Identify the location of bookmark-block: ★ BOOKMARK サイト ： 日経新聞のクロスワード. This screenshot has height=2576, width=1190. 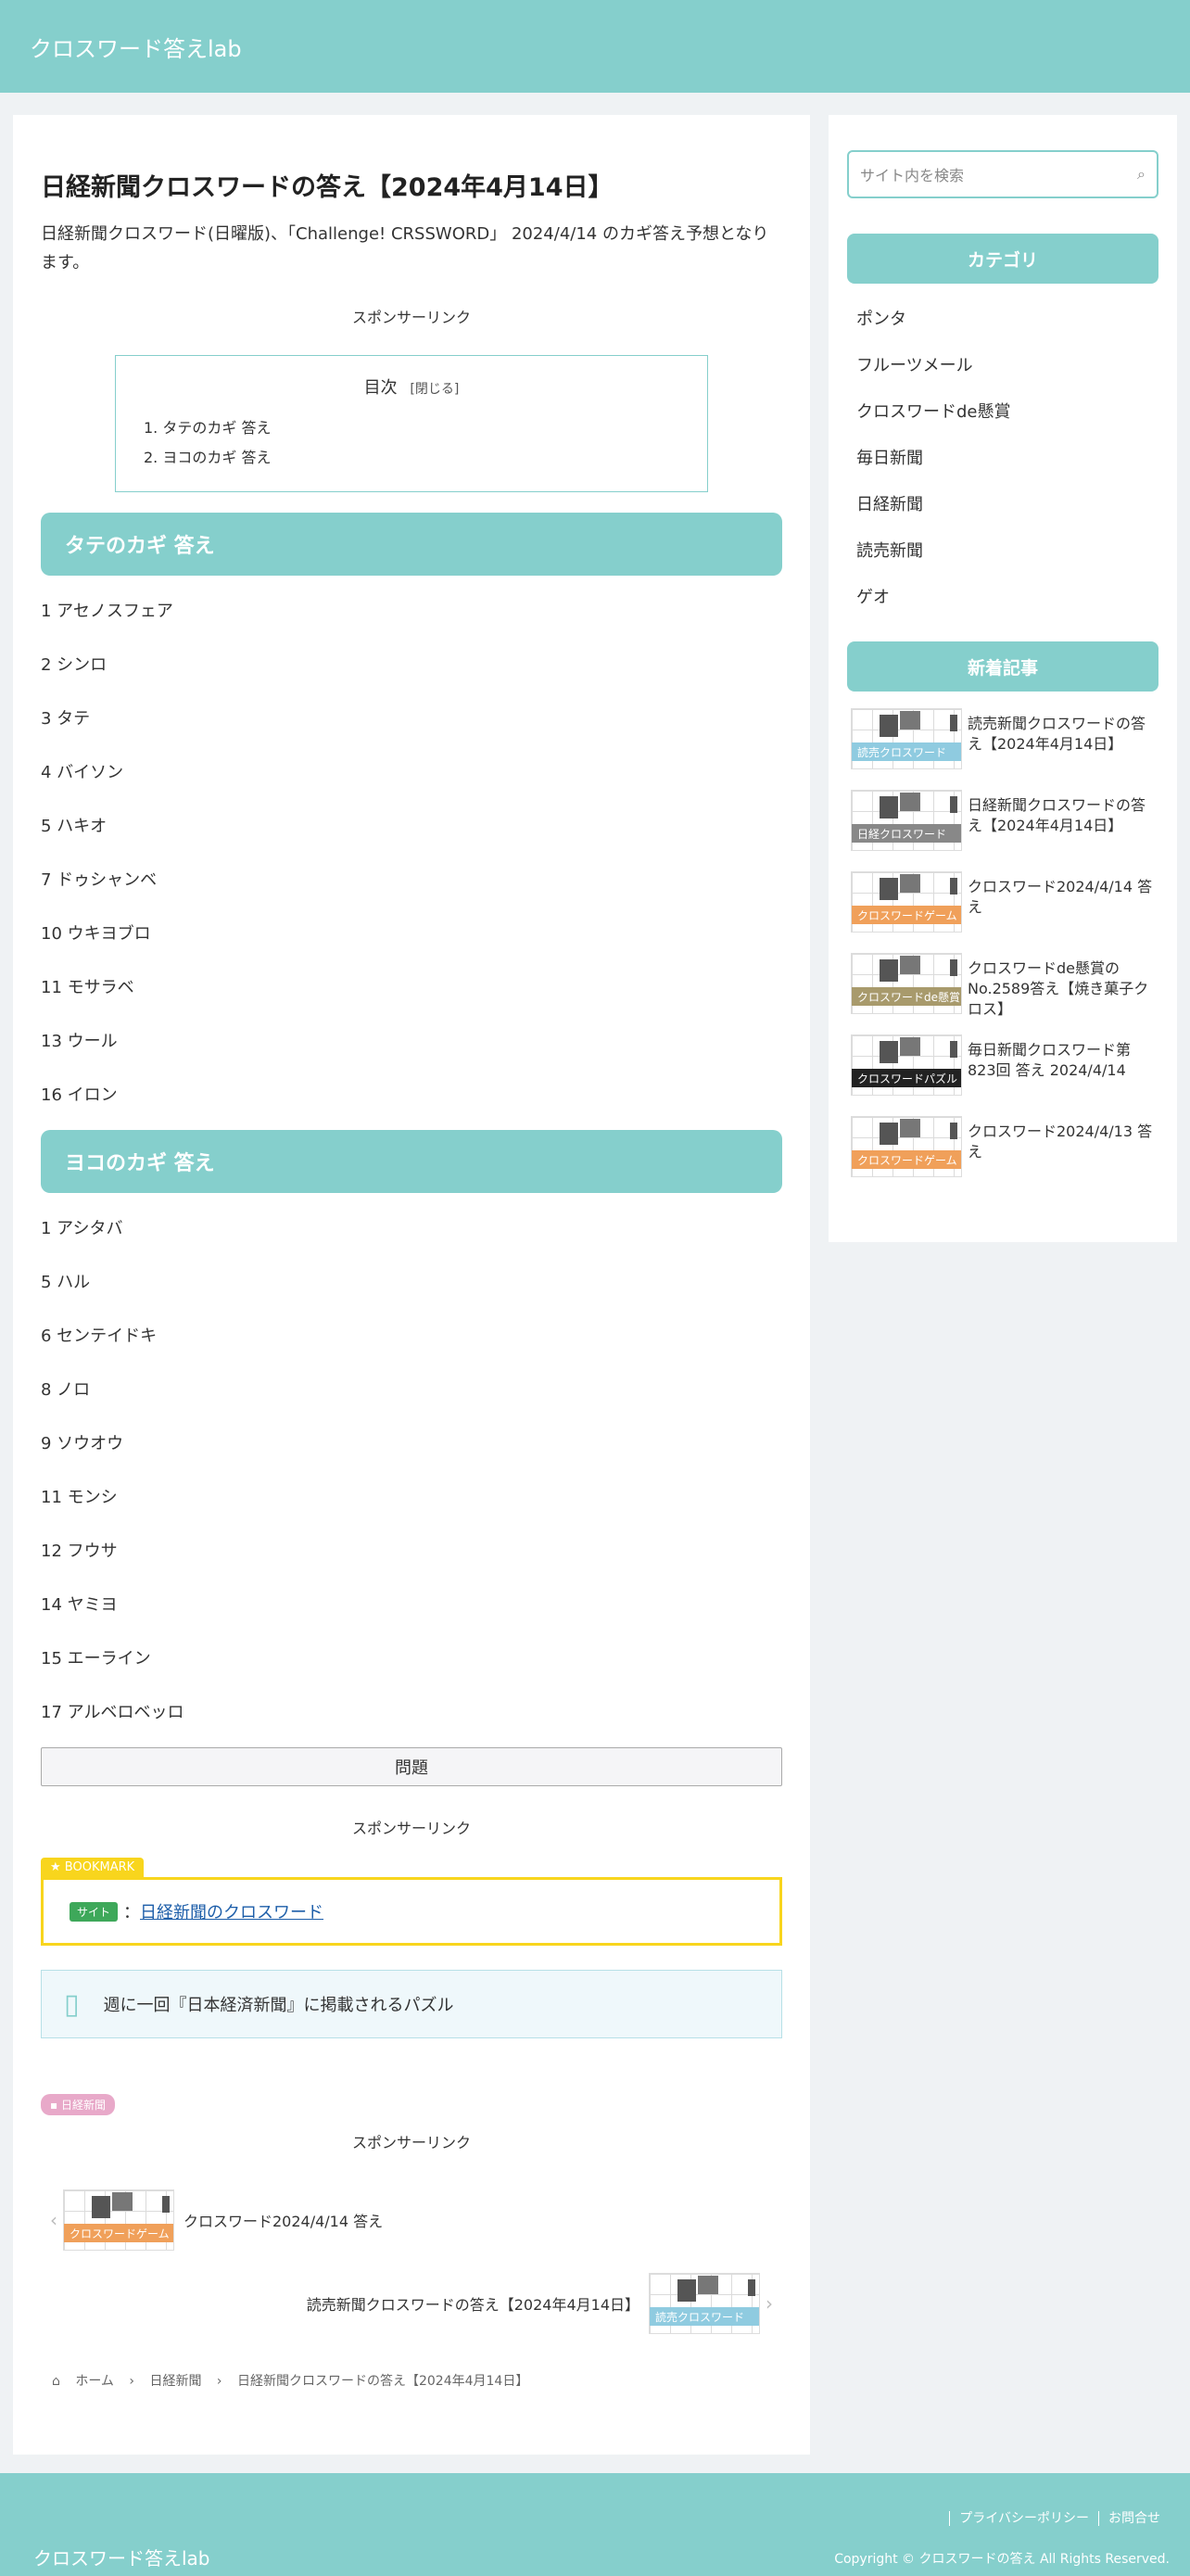
(411, 1902).